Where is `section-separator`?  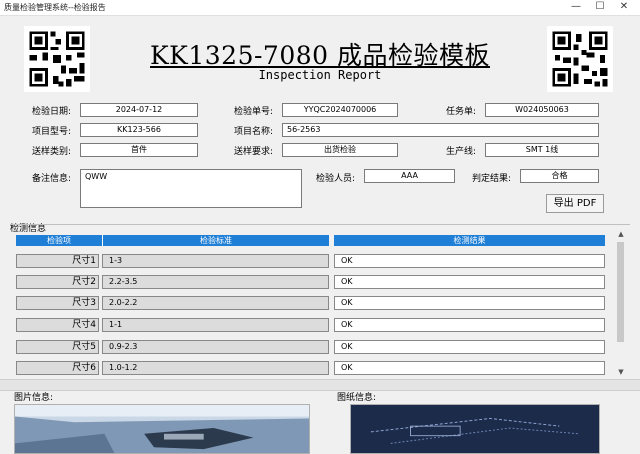
section-separator is located at coordinates (320, 385).